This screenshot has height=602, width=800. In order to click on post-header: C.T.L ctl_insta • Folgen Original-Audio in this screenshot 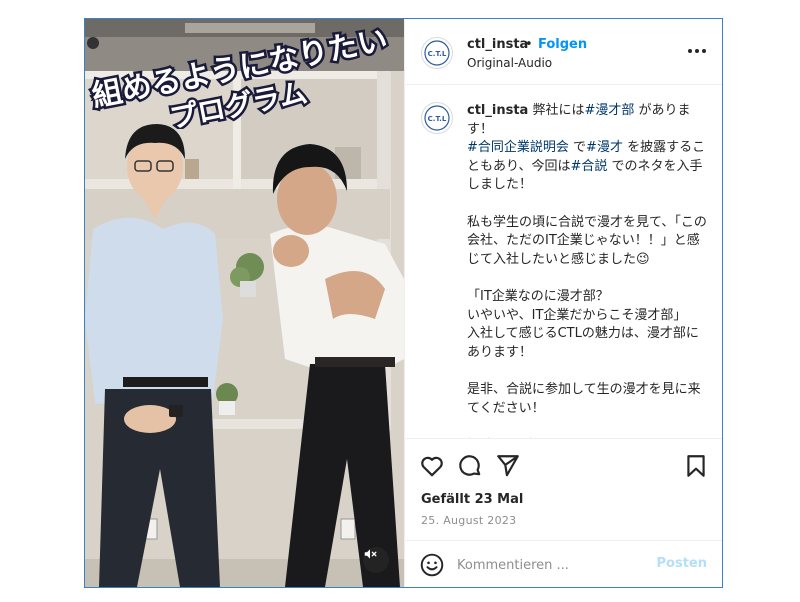, I will do `click(563, 52)`.